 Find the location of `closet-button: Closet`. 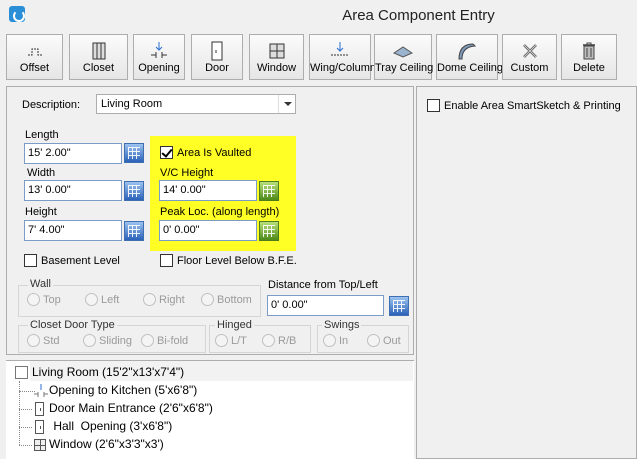

closet-button: Closet is located at coordinates (98, 57).